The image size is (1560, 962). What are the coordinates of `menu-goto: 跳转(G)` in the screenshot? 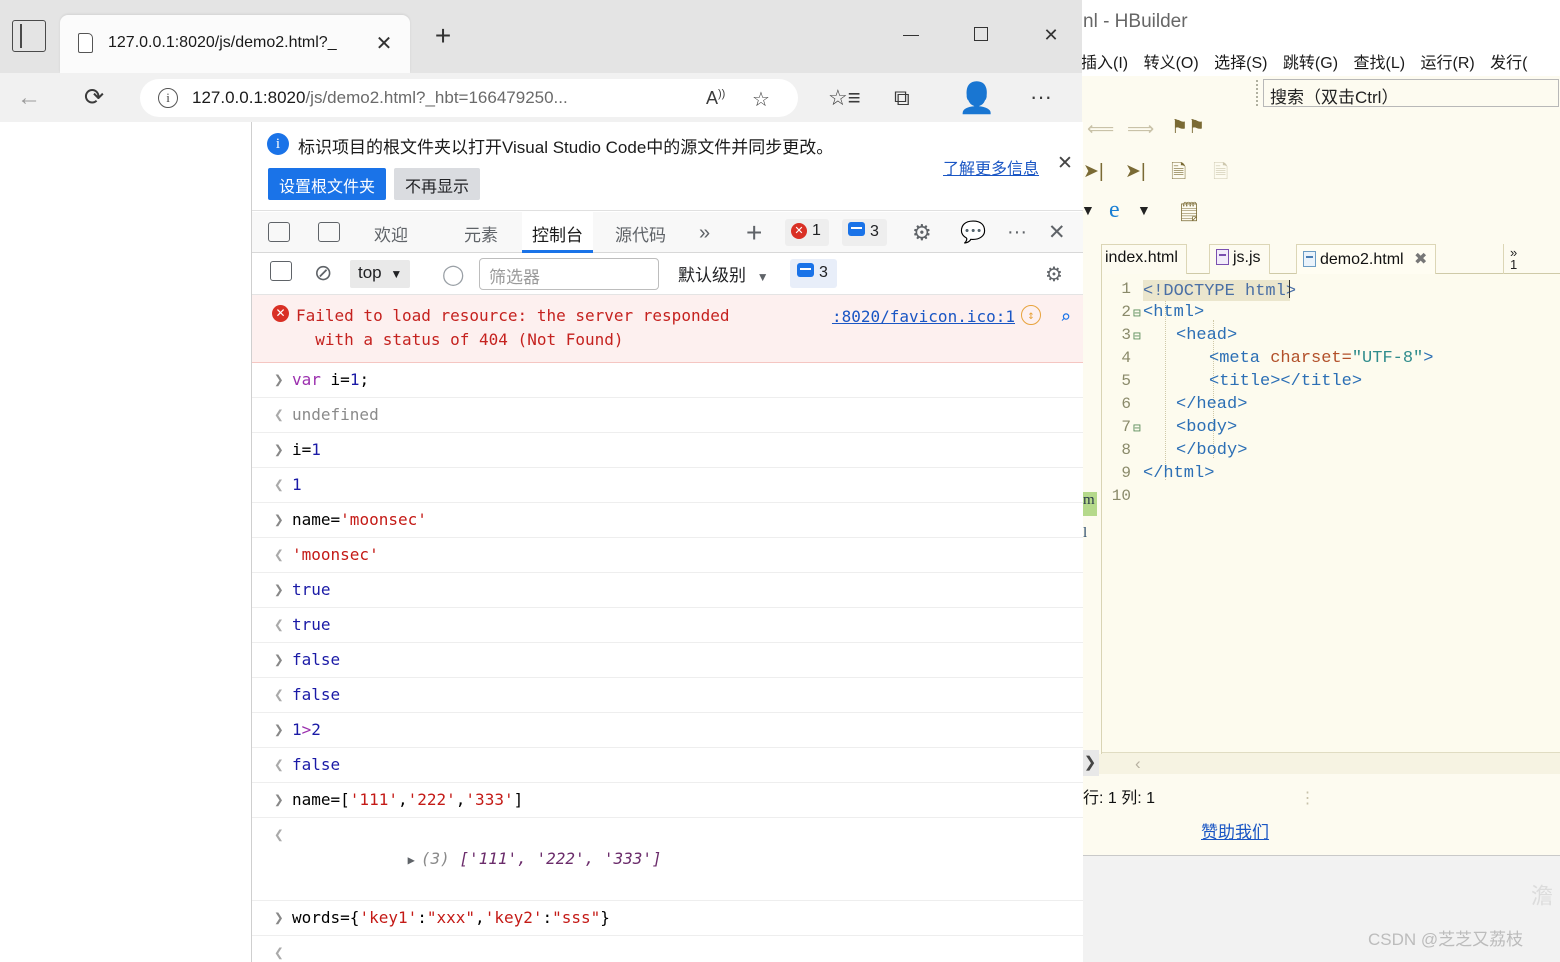 It's located at (1310, 63).